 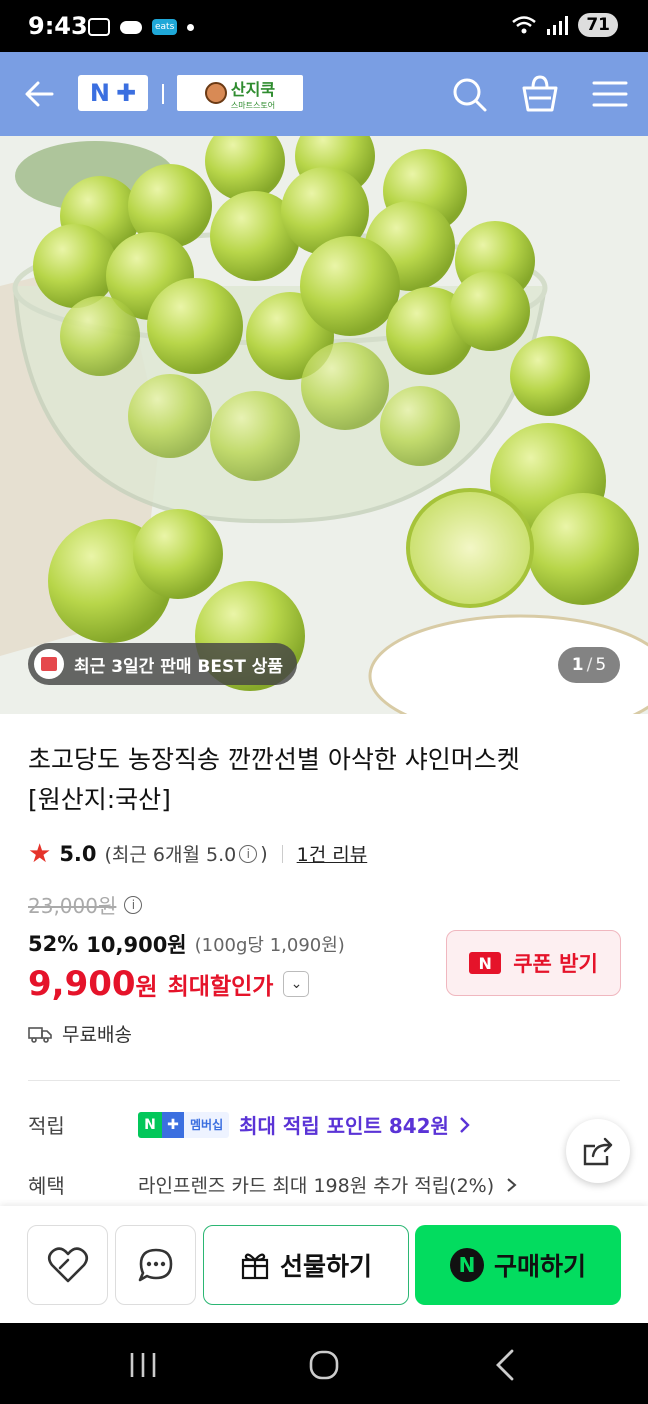 I want to click on product-title-line2: [원산지:국산], so click(x=99, y=799).